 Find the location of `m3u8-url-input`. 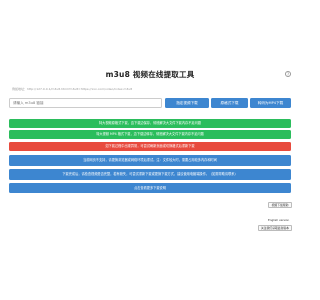

m3u8-url-input is located at coordinates (85, 103).